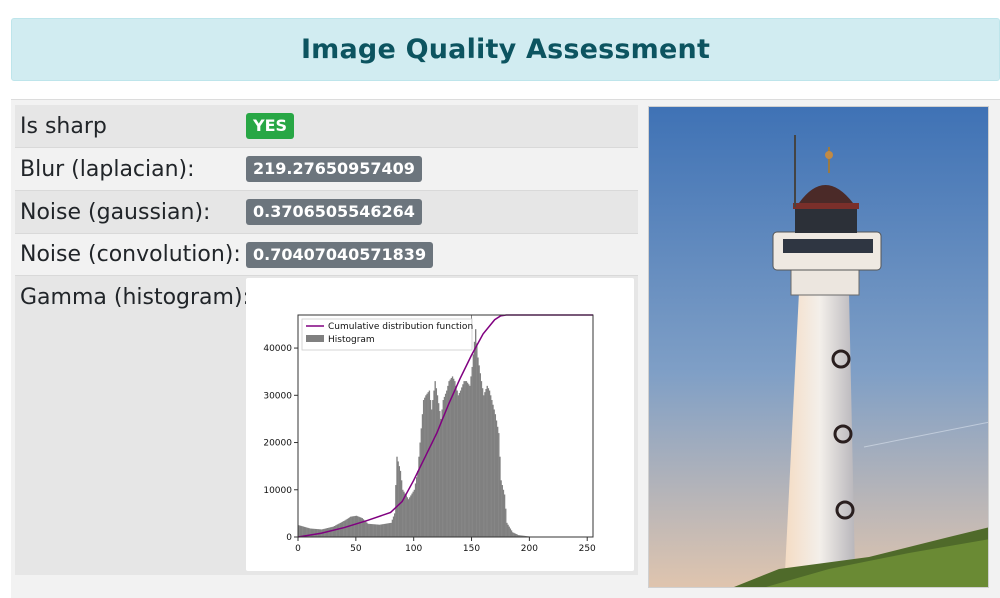 The height and width of the screenshot is (598, 1000). I want to click on x-tick-label: 0, so click(298, 549).